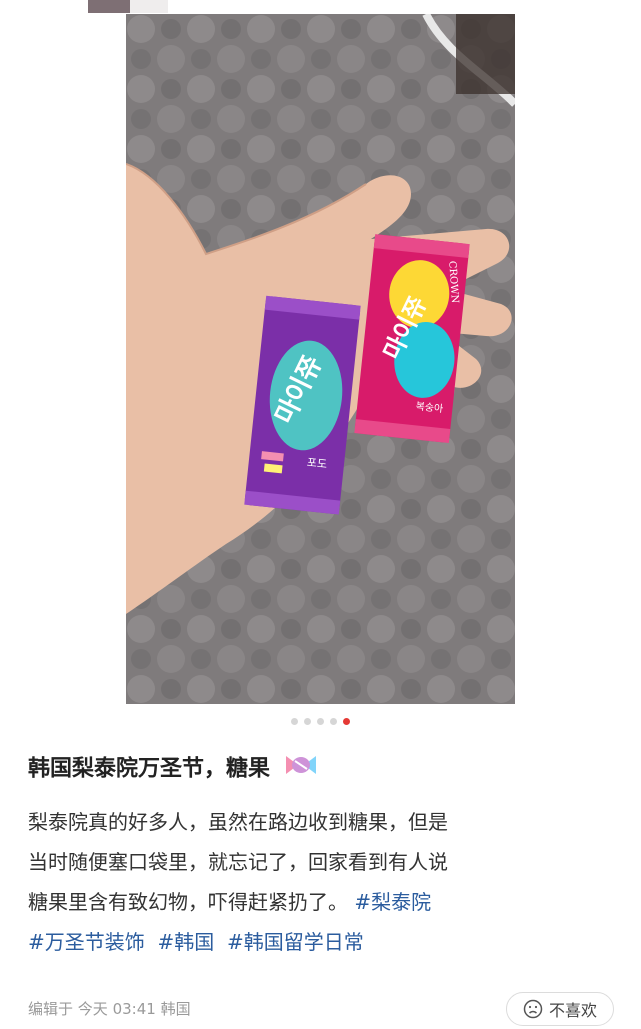  What do you see at coordinates (323, 769) in the screenshot?
I see `post-title: 韩国梨泰院万圣节，糖果` at bounding box center [323, 769].